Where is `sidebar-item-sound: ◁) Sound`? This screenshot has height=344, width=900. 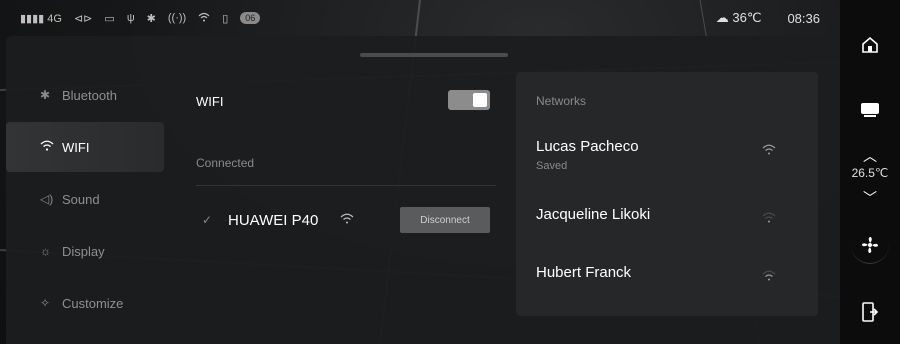
sidebar-item-sound: ◁) Sound is located at coordinates (85, 199).